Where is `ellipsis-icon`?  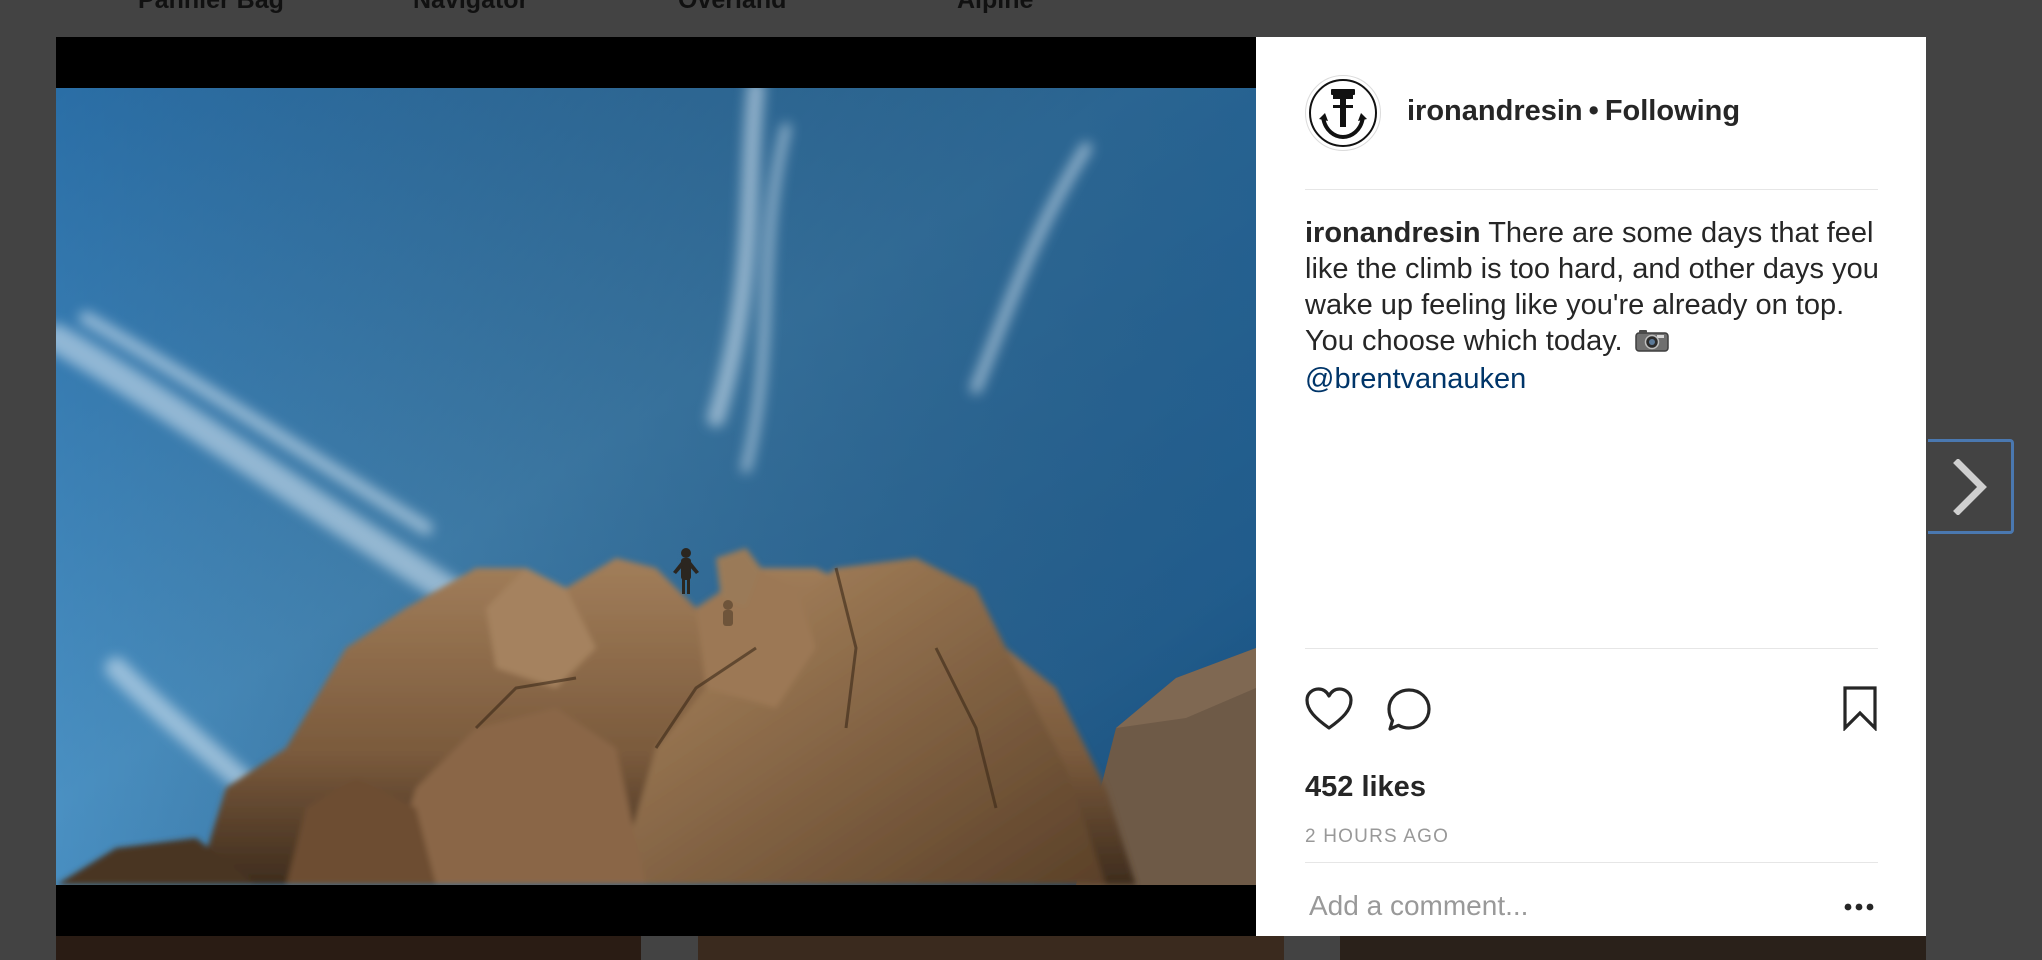 ellipsis-icon is located at coordinates (1859, 907).